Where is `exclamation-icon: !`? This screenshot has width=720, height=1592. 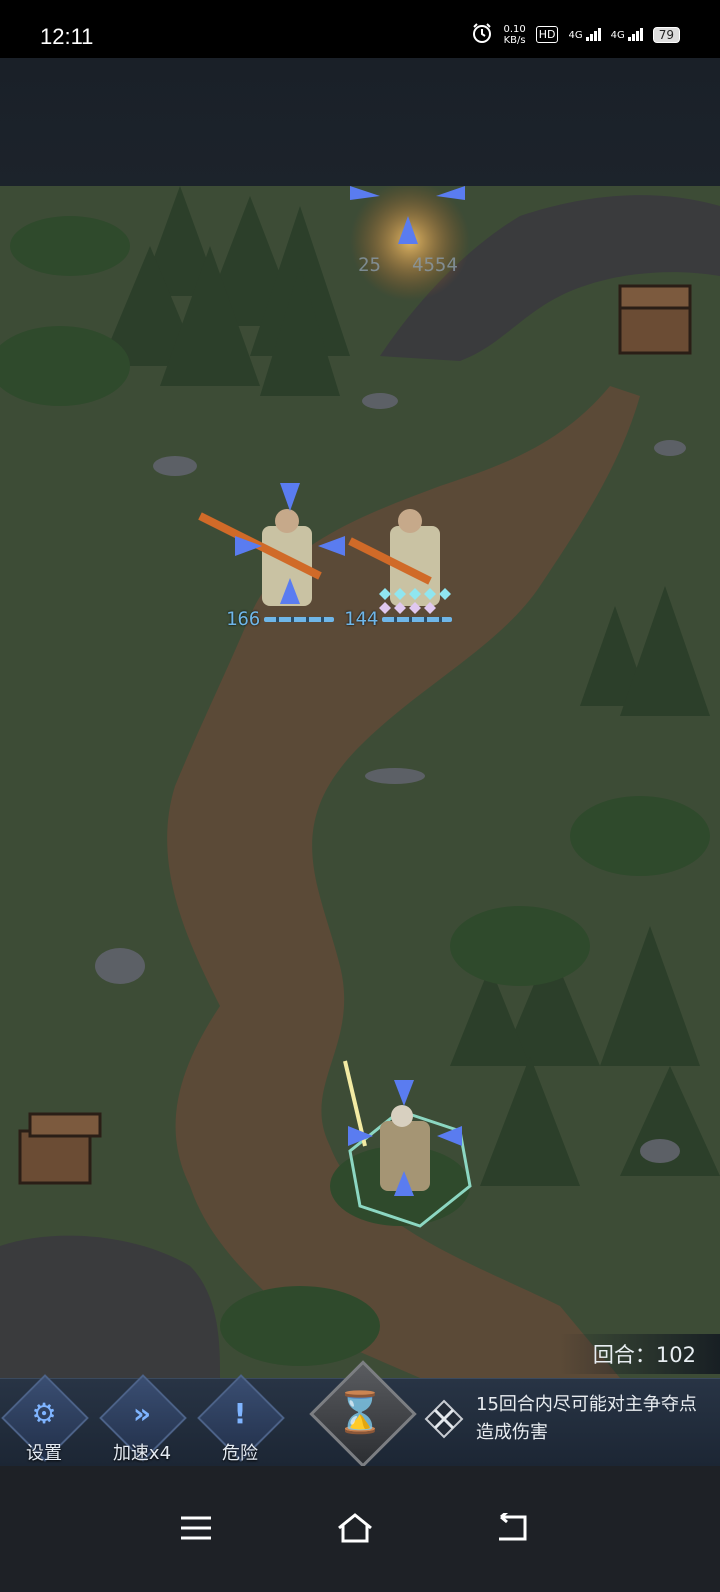 exclamation-icon: ! is located at coordinates (240, 1413).